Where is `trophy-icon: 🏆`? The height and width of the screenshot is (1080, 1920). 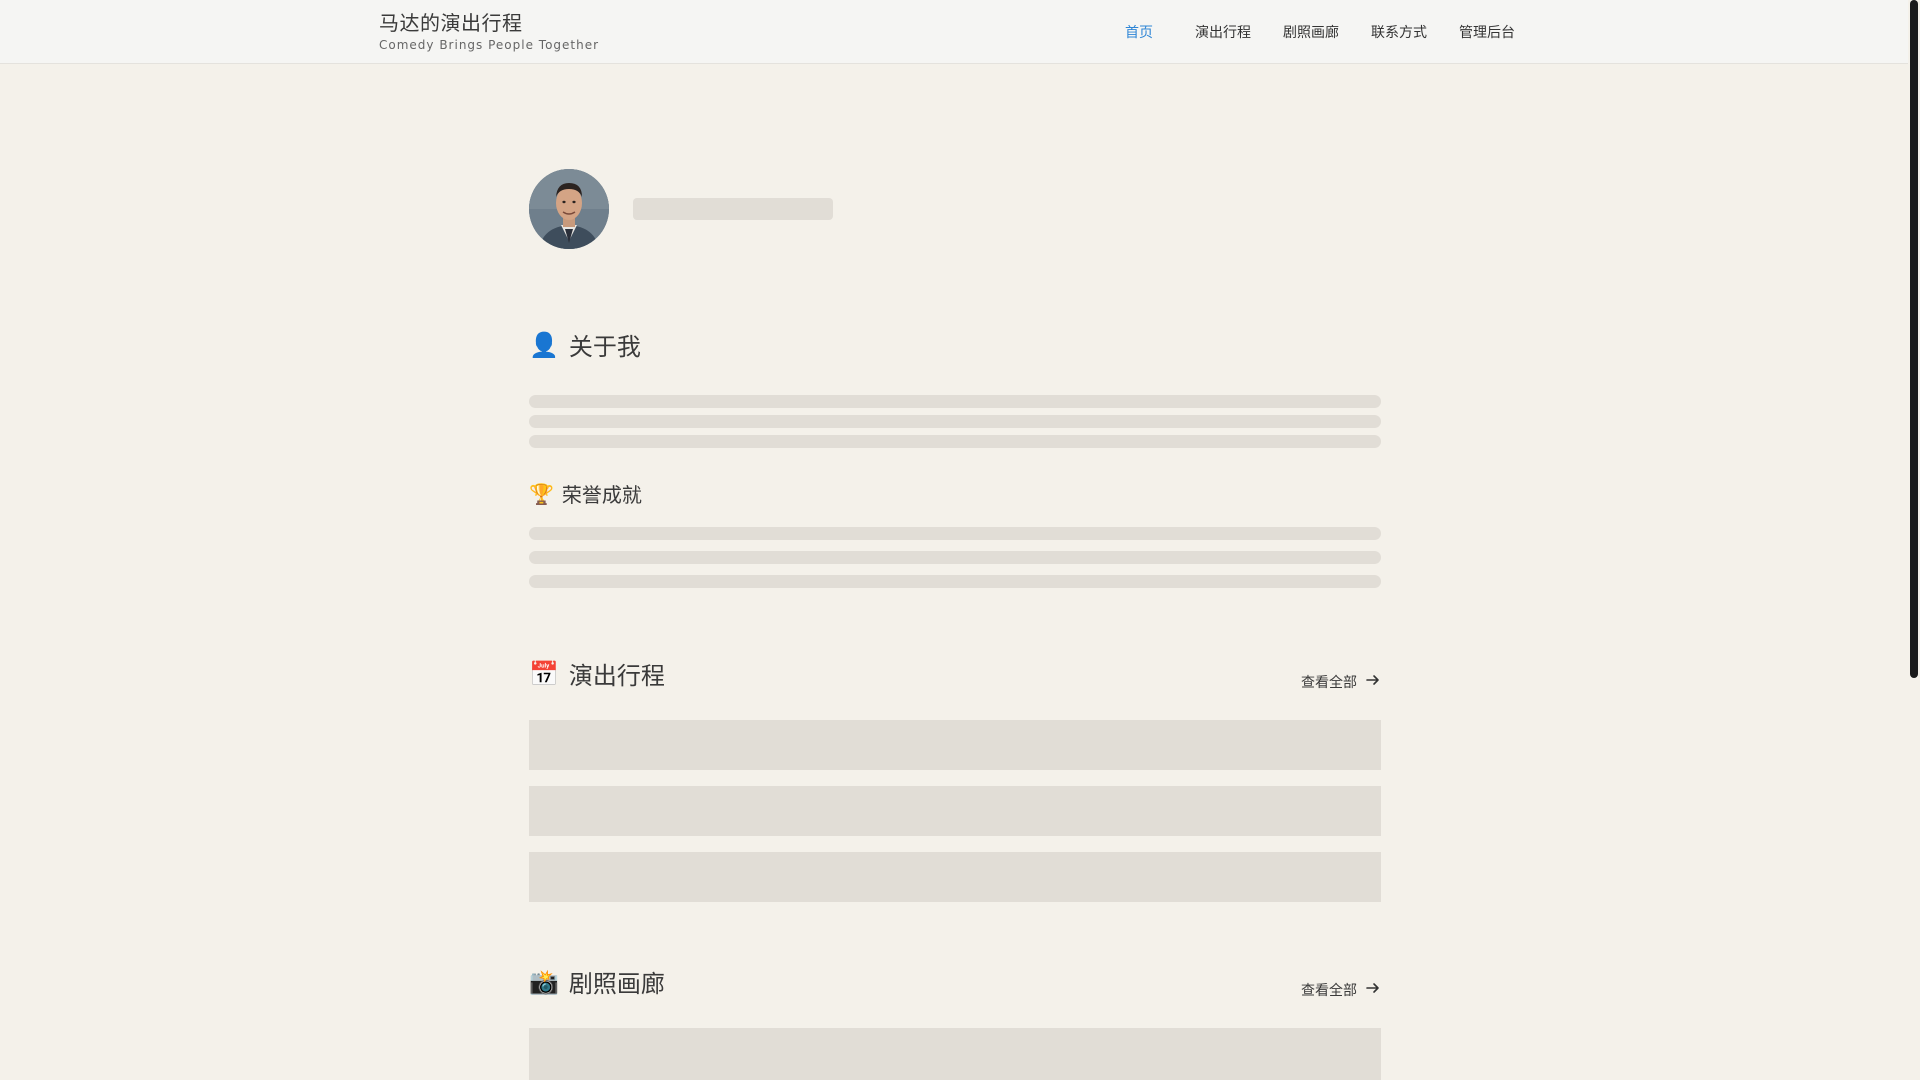
trophy-icon: 🏆 is located at coordinates (541, 493).